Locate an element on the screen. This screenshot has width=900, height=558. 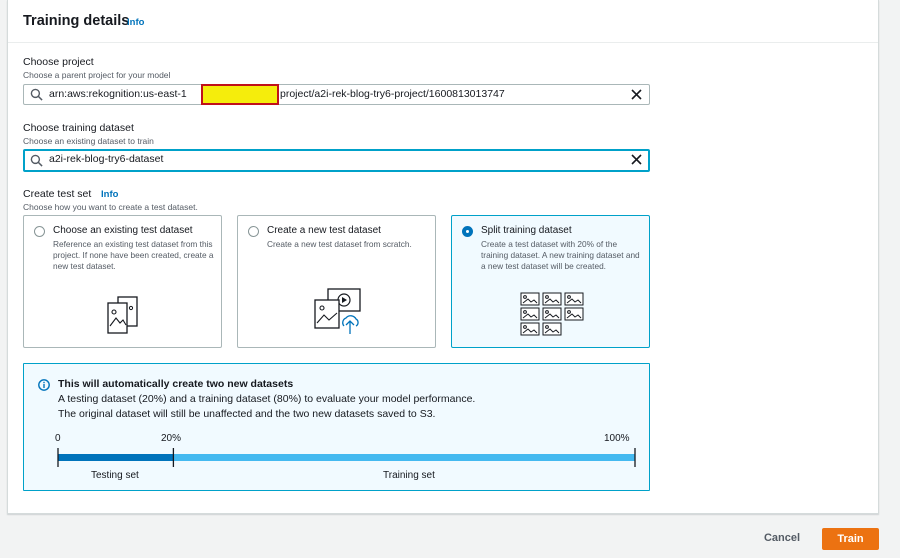
panel-info-link: Info is located at coordinates (135, 22).